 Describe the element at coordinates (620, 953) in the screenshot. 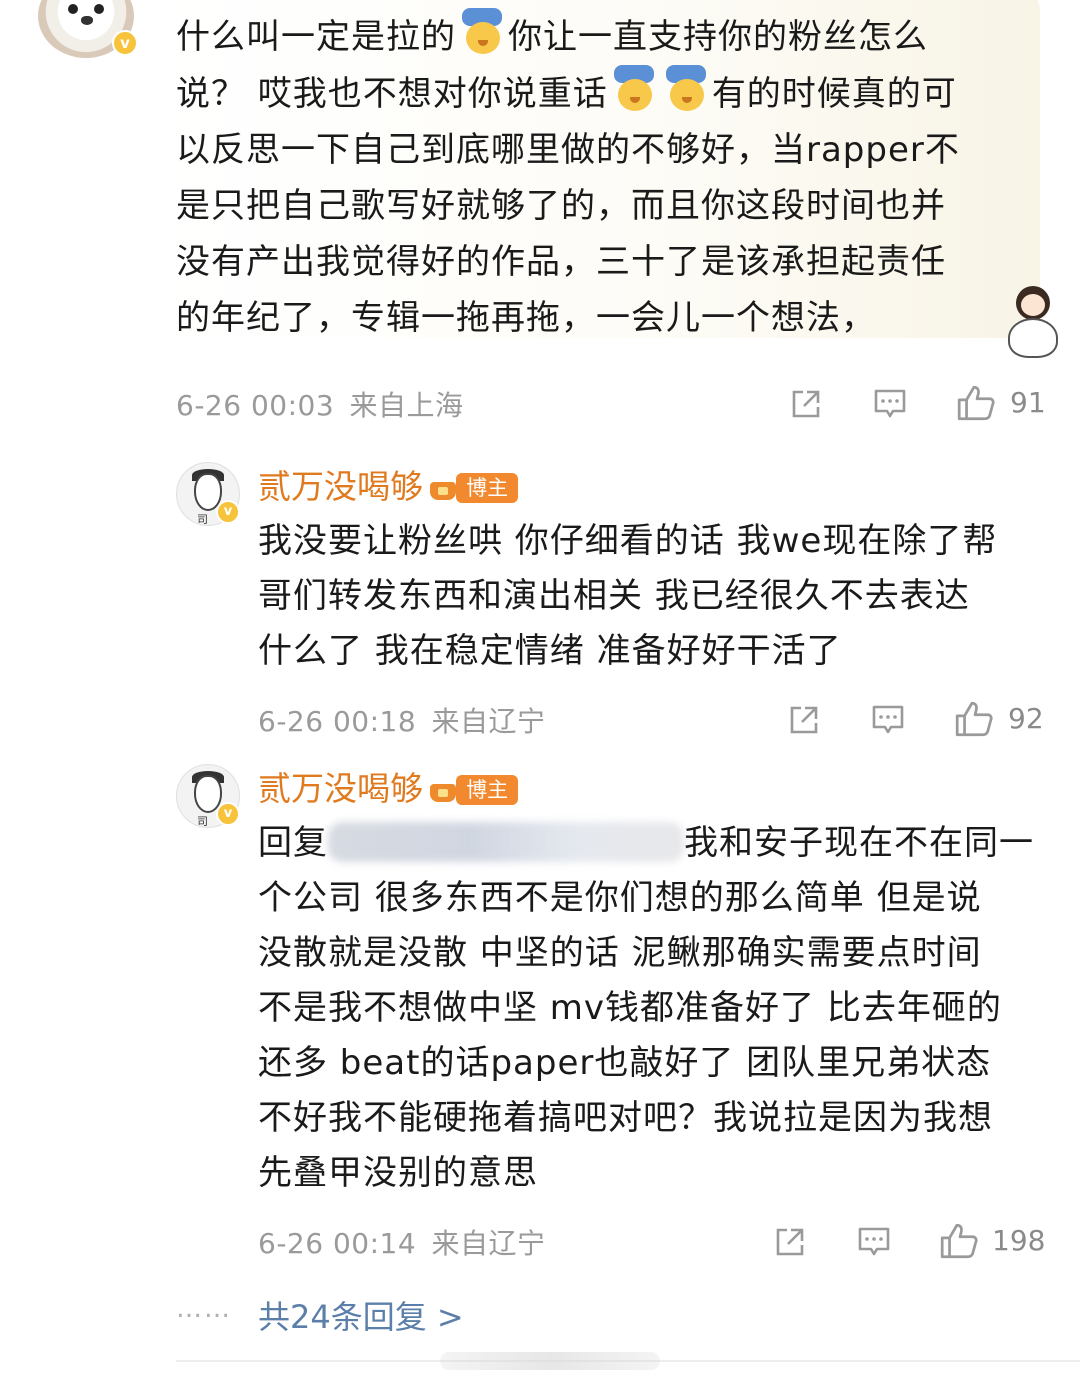

I see `reply-line: 没散就是没散 中坚的话 泥鳅那确实需要点时间` at that location.